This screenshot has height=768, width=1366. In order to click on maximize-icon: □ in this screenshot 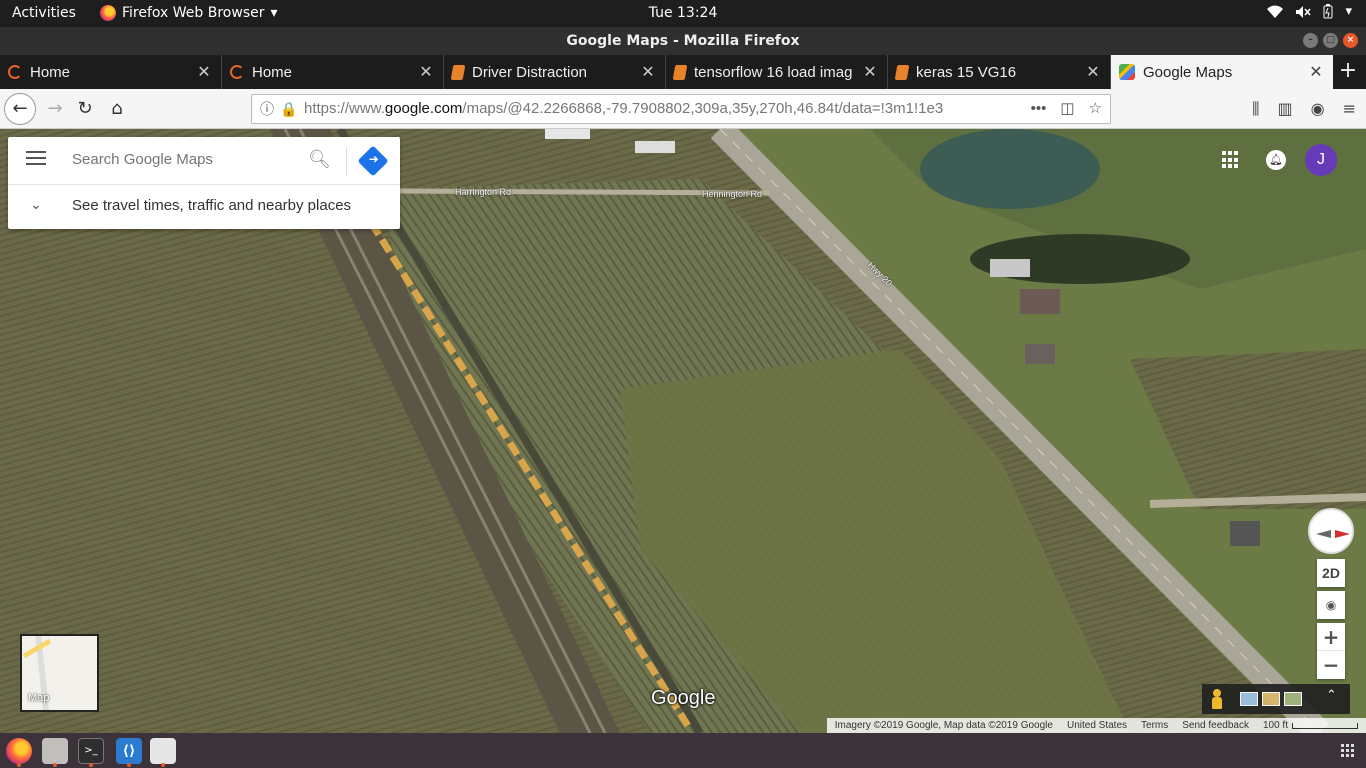, I will do `click(1330, 40)`.